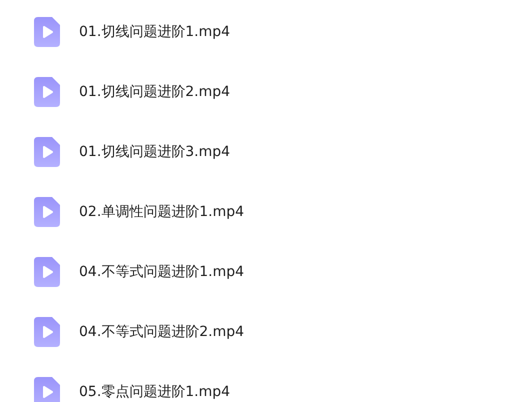 This screenshot has width=521, height=402. What do you see at coordinates (161, 212) in the screenshot?
I see `file-name: 02.单调性问题进阶1.mp4` at bounding box center [161, 212].